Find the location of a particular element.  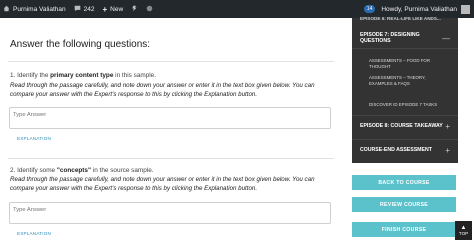

comments-count: 242 is located at coordinates (89, 9).